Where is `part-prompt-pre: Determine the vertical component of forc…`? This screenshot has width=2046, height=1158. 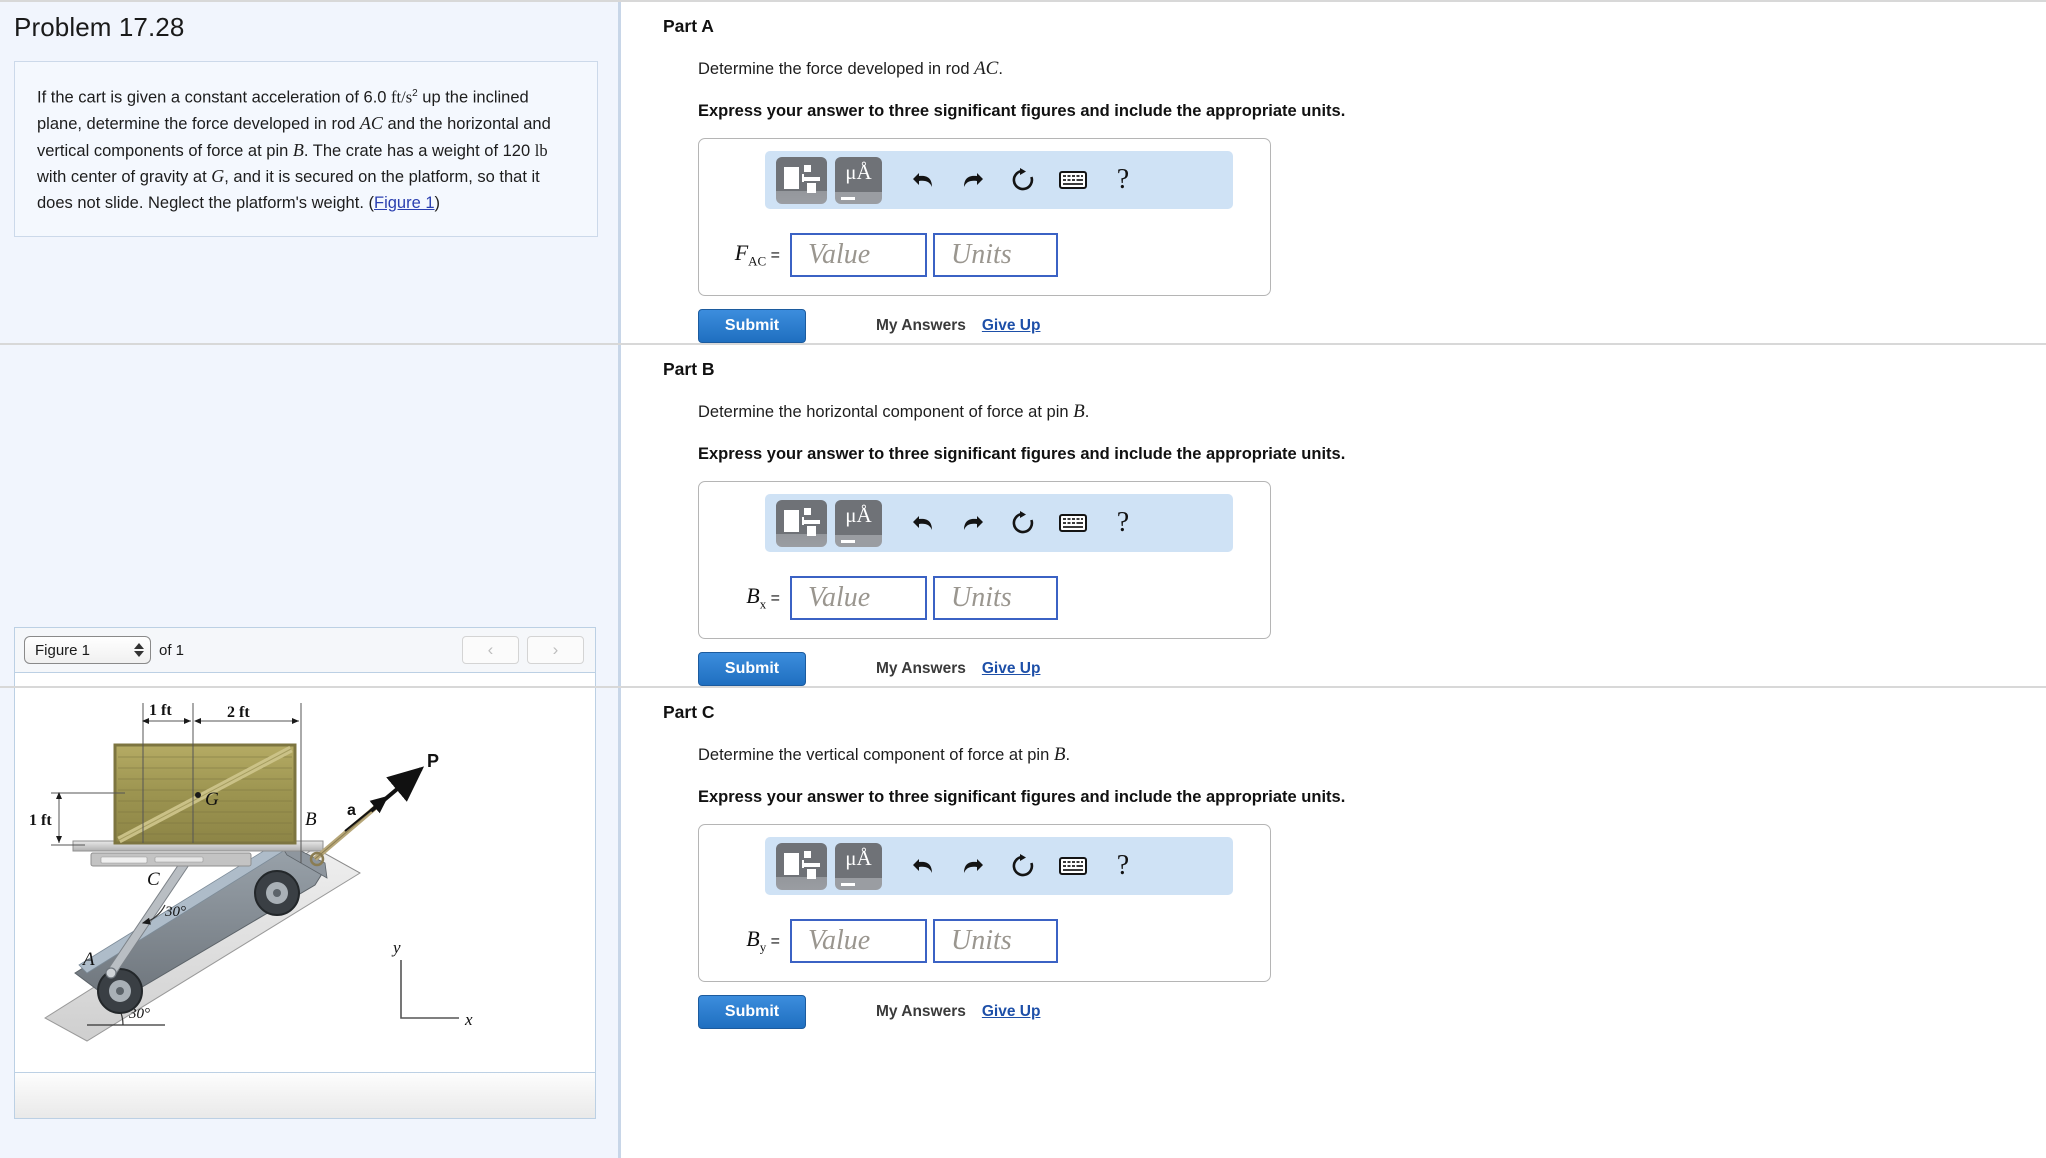 part-prompt-pre: Determine the vertical component of forc… is located at coordinates (876, 755).